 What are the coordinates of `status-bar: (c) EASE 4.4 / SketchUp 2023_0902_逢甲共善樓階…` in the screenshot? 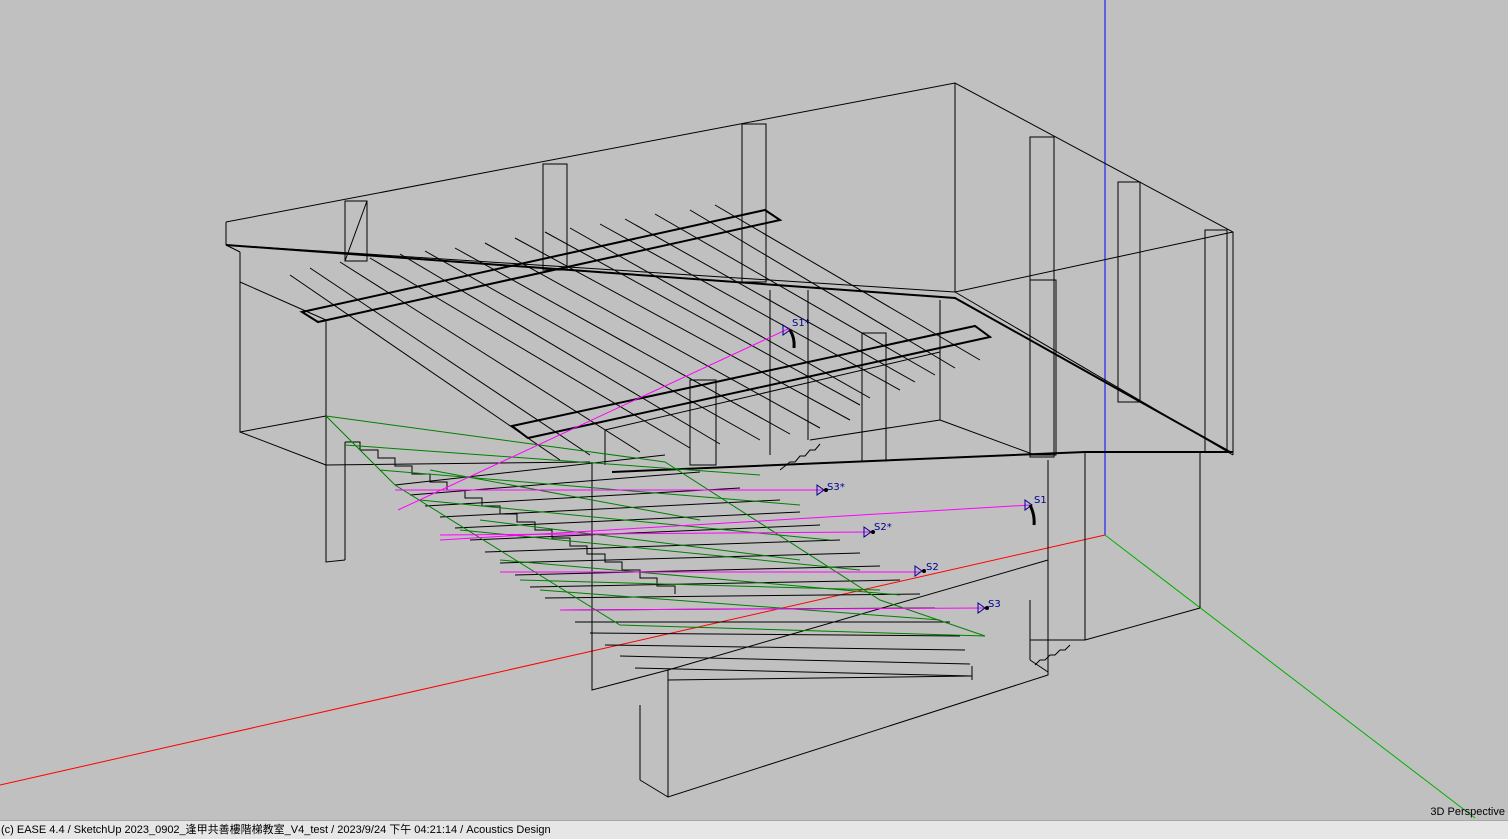 It's located at (754, 829).